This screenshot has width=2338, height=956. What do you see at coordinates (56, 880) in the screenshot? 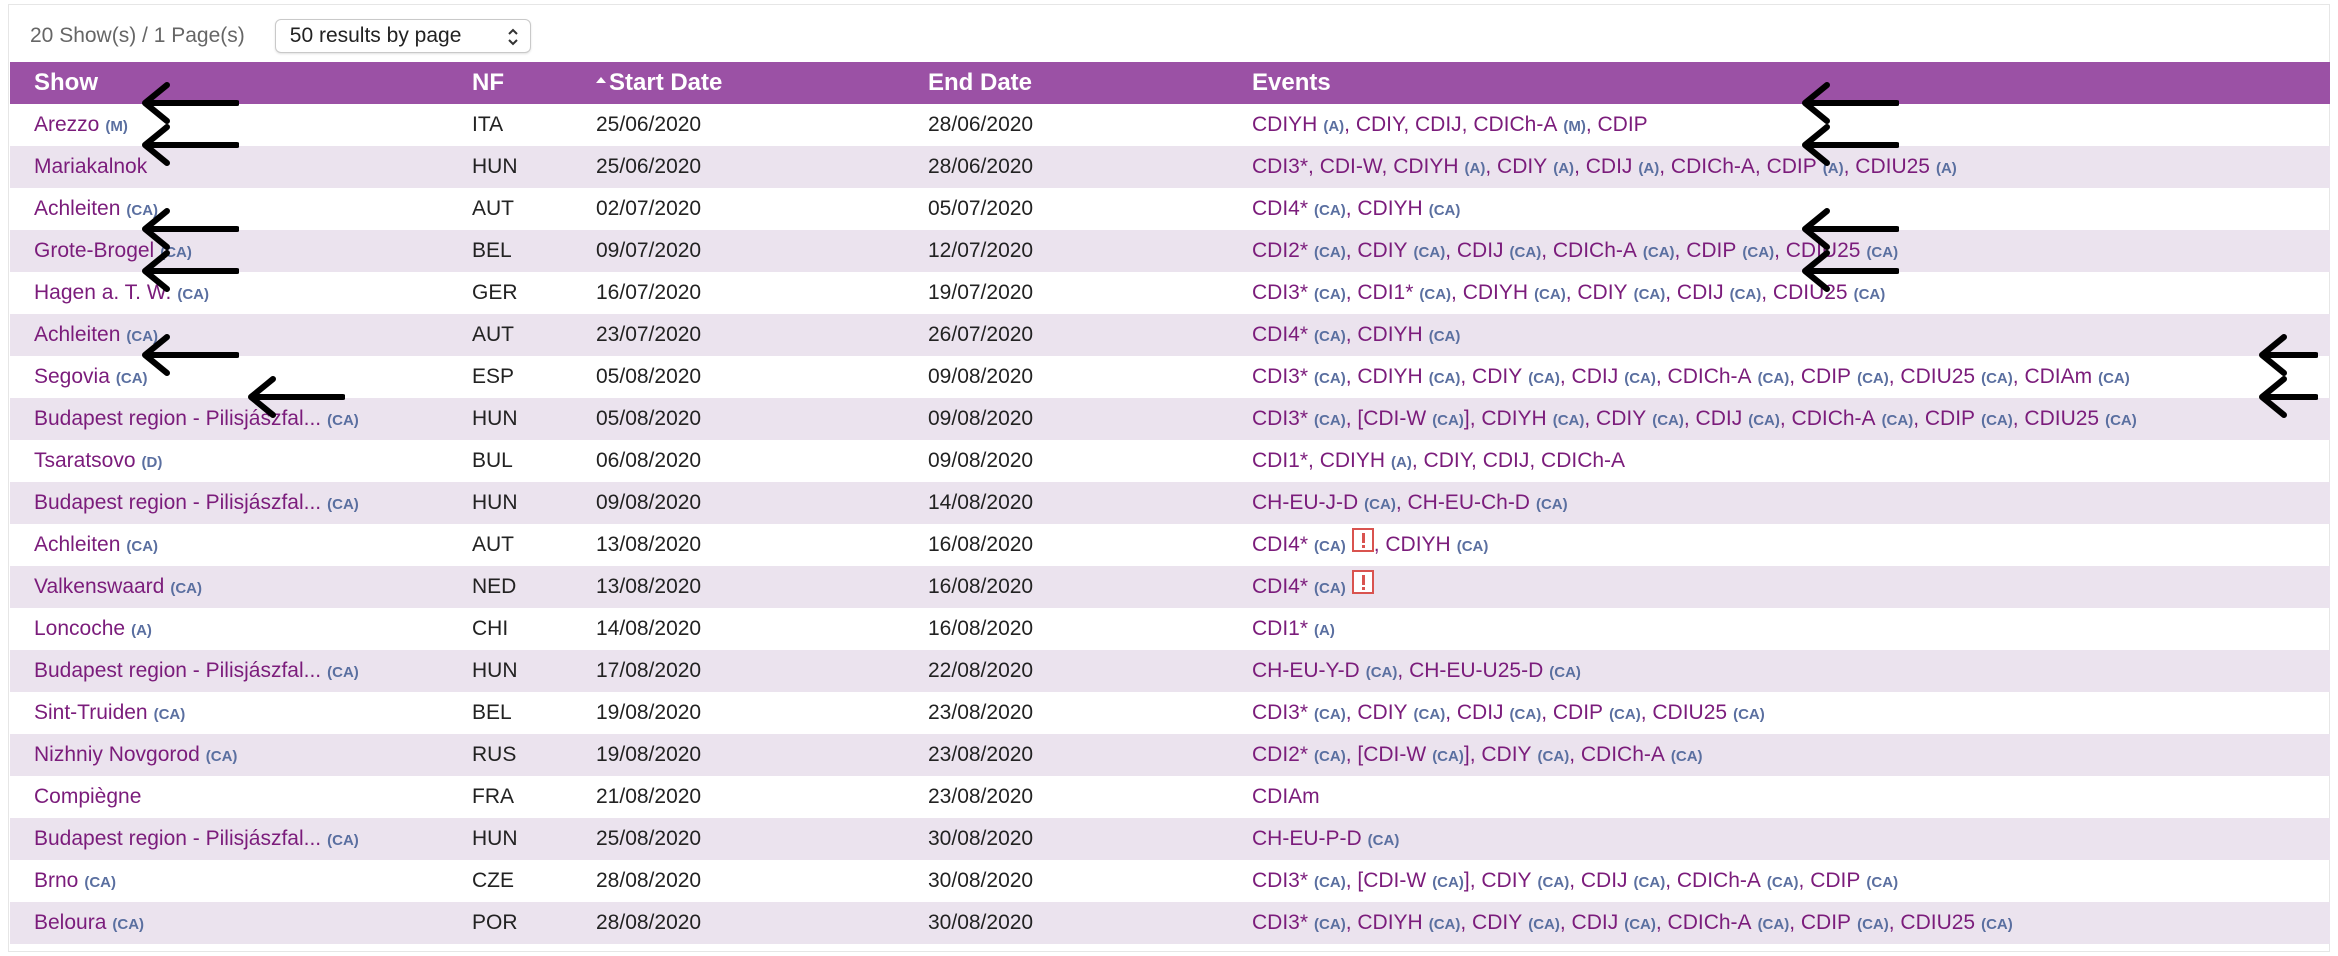
I see `show-link: Brno` at bounding box center [56, 880].